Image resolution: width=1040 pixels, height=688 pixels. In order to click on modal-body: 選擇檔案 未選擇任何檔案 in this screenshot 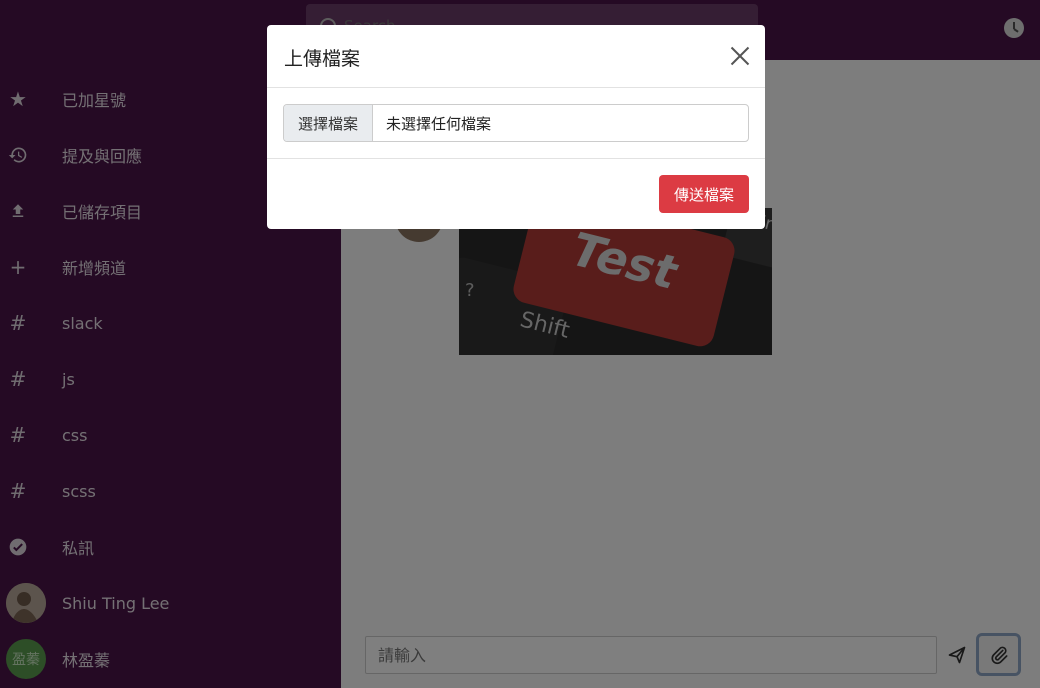, I will do `click(516, 123)`.